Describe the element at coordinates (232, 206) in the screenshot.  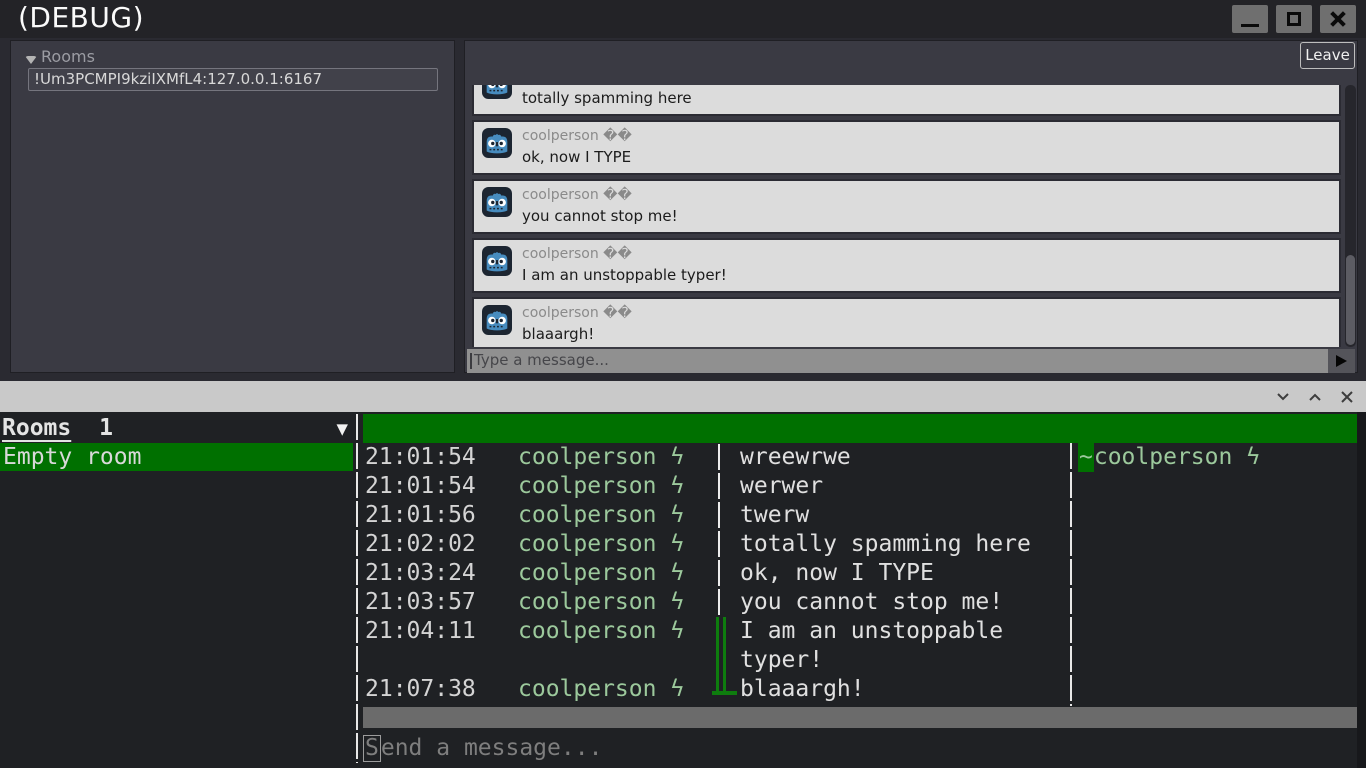
I see `rooms-panel: Rooms !Um3PCMPI9kziIXMfL4:127.0.0.1:6167` at that location.